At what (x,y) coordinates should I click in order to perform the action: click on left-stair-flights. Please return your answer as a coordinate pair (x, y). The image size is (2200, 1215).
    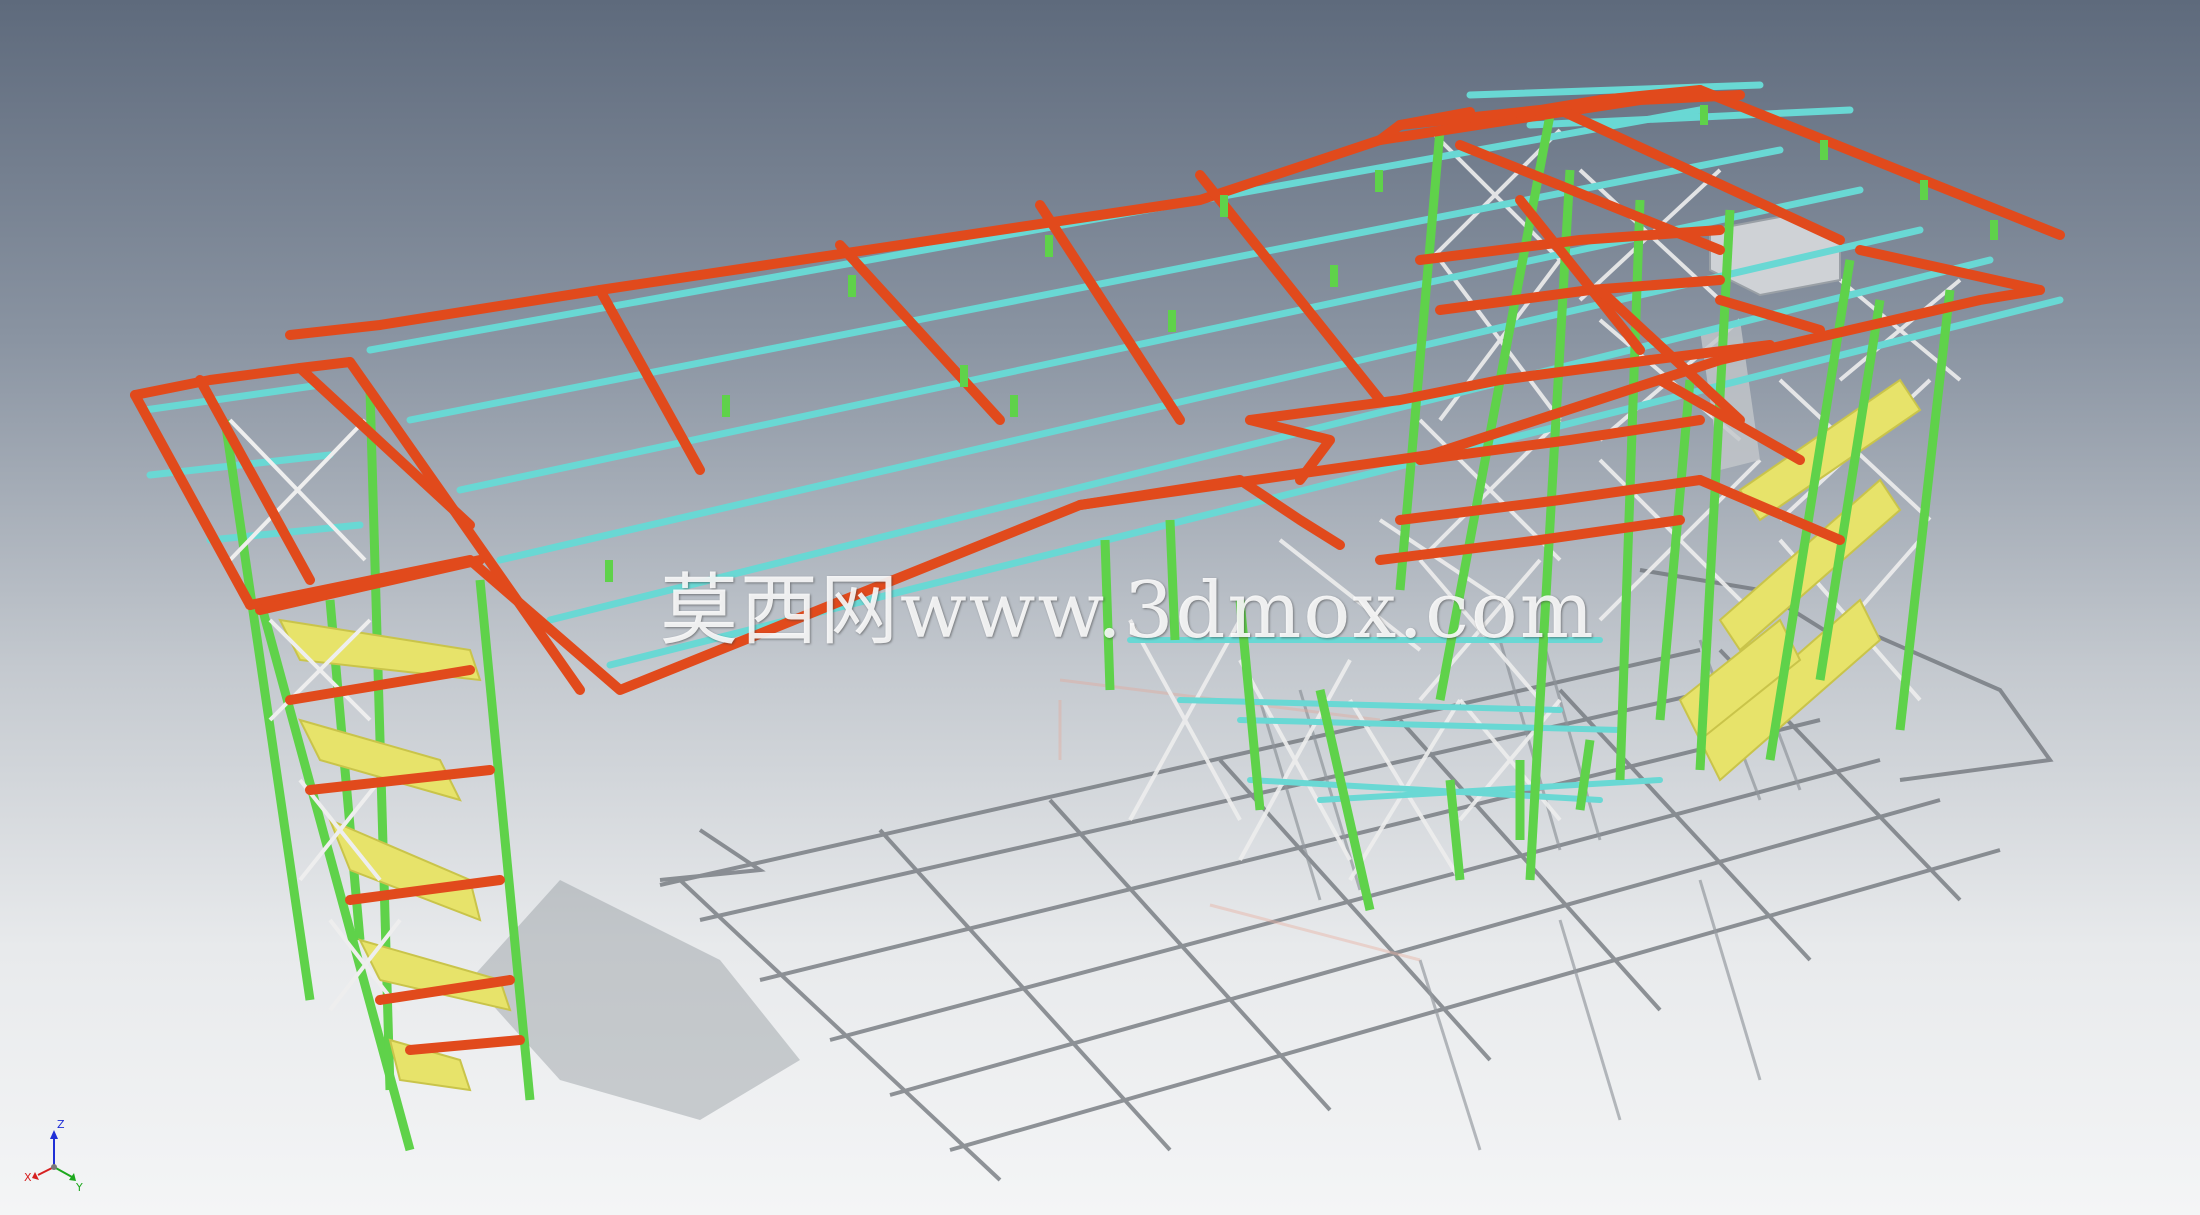
    Looking at the image, I should click on (395, 855).